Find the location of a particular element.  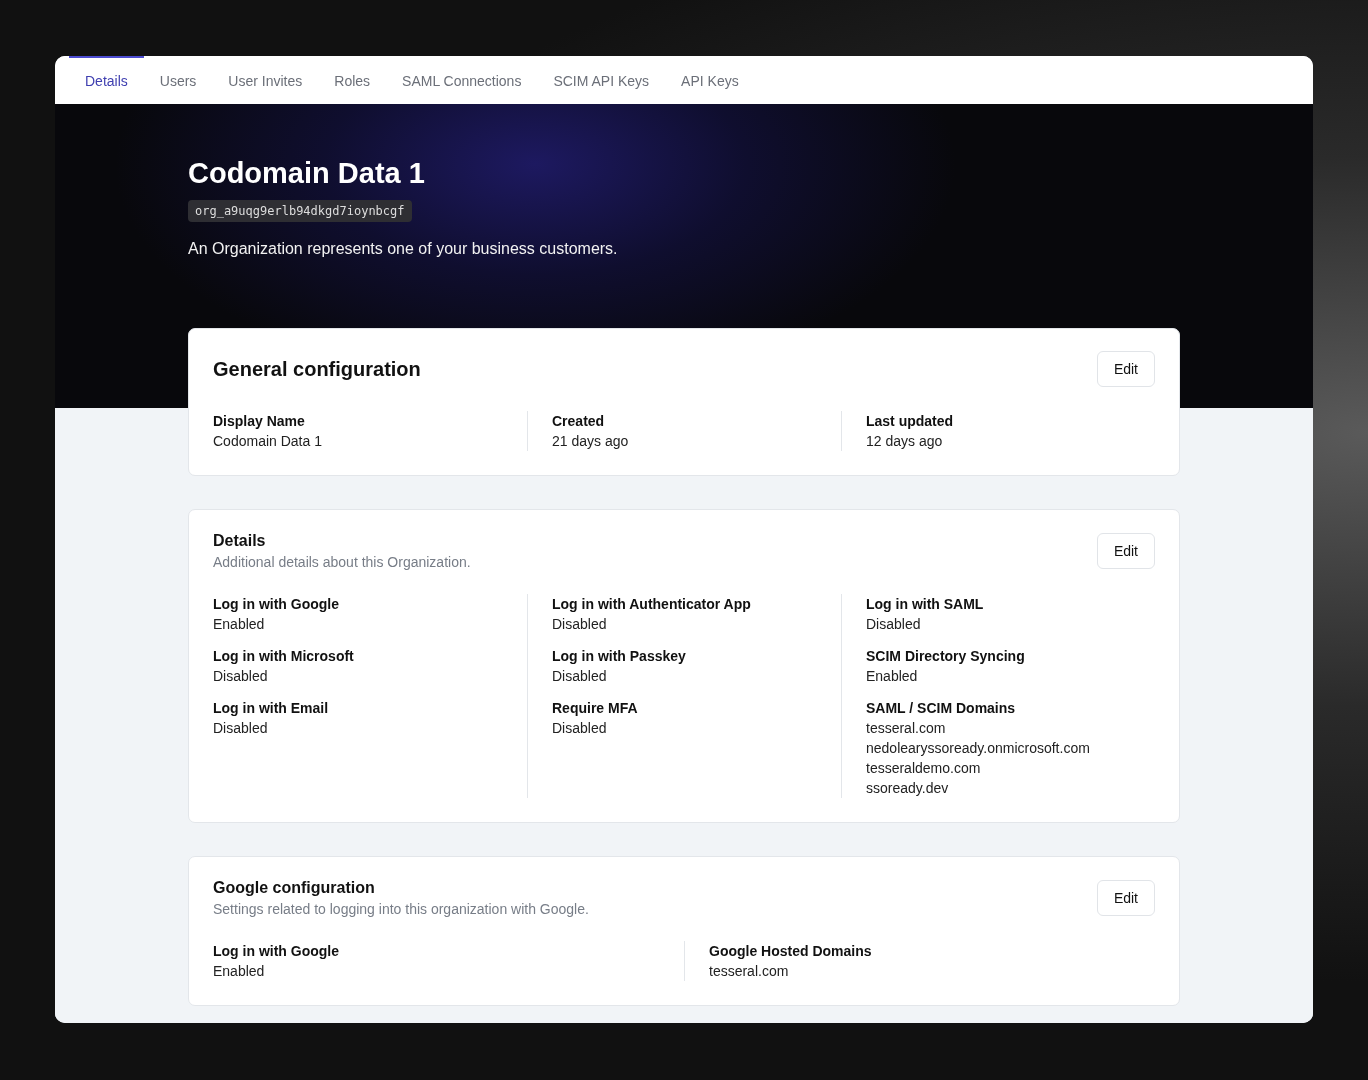

field-value: nedolearyssoready.onmicrosoft.com is located at coordinates (978, 748).